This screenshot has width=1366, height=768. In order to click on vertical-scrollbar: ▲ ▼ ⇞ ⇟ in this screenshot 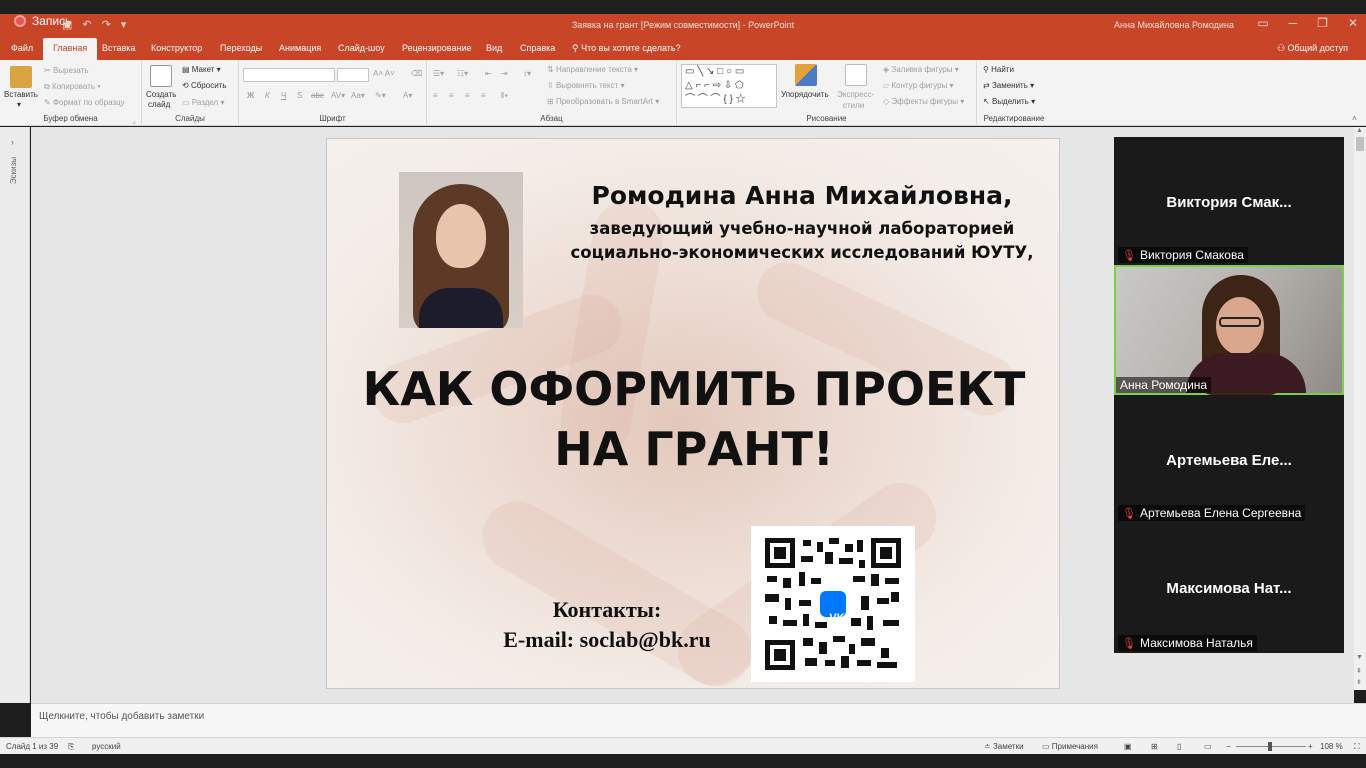, I will do `click(1360, 408)`.